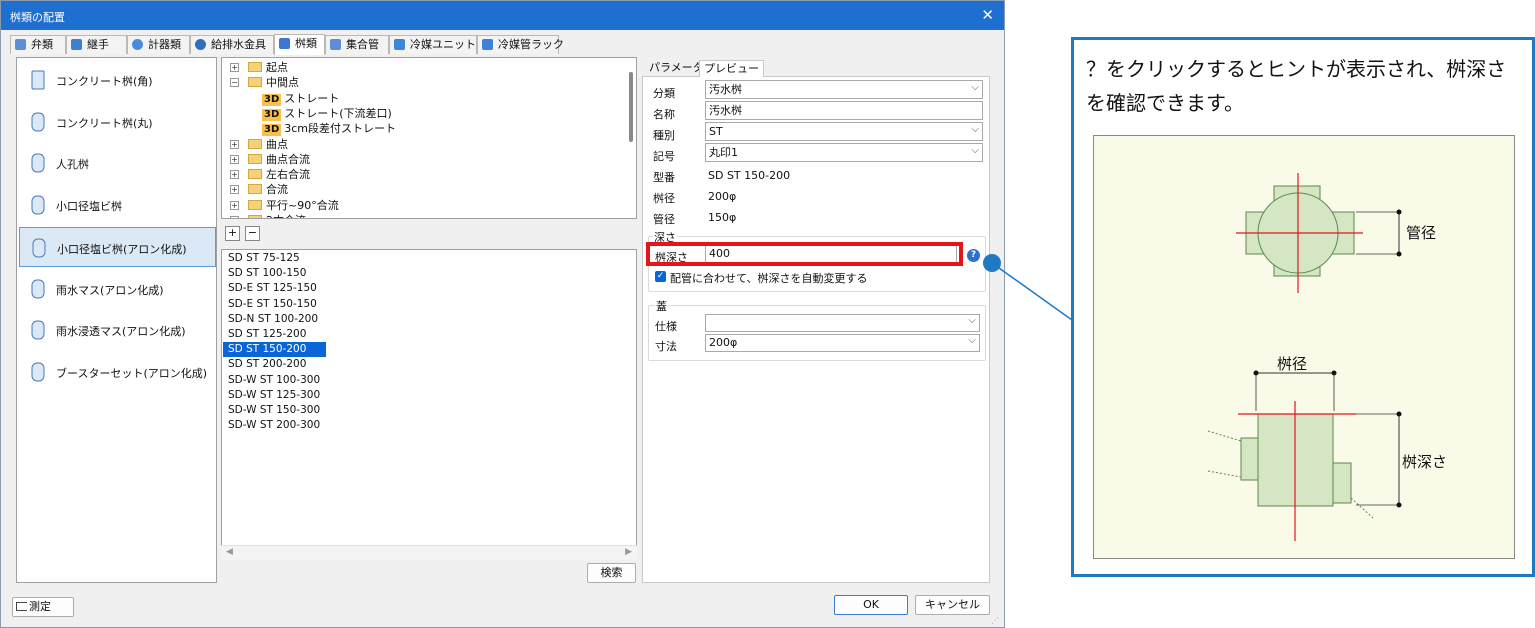 Image resolution: width=1535 pixels, height=628 pixels. Describe the element at coordinates (232, 233) in the screenshot. I see `expand-all-button: +` at that location.